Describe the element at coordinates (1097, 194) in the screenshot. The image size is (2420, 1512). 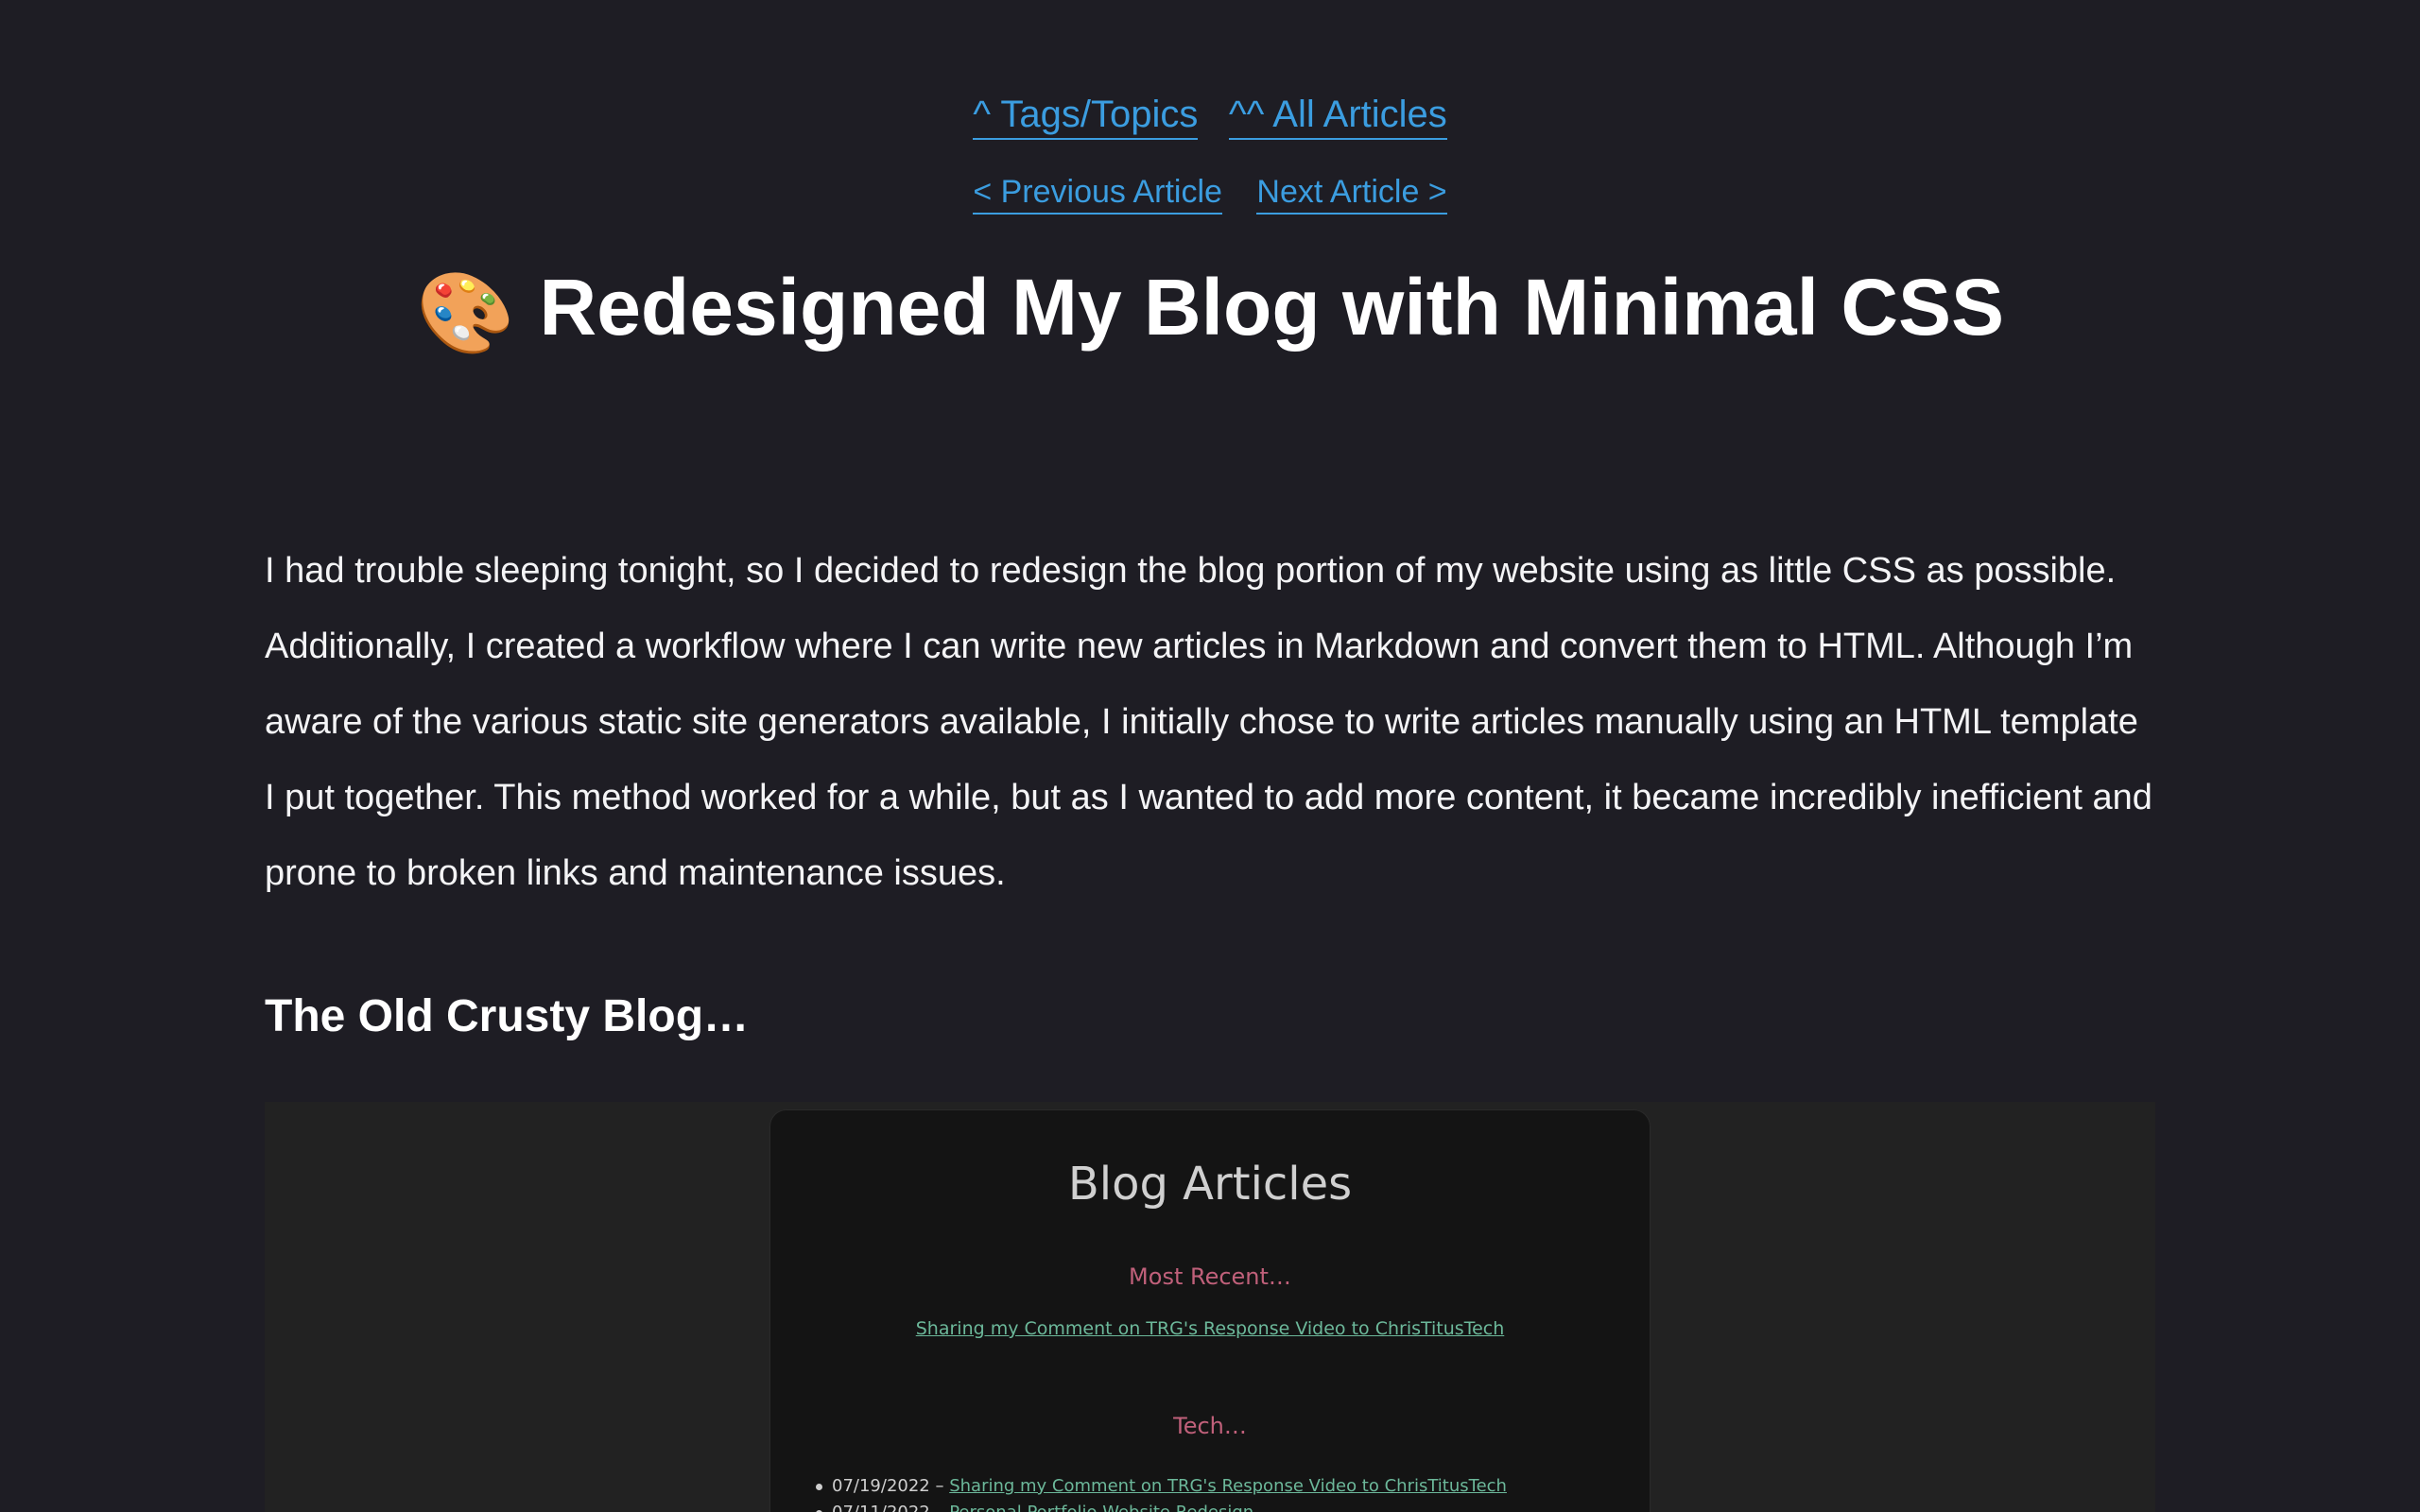
I see `previous-article-link: < Previous Article` at that location.